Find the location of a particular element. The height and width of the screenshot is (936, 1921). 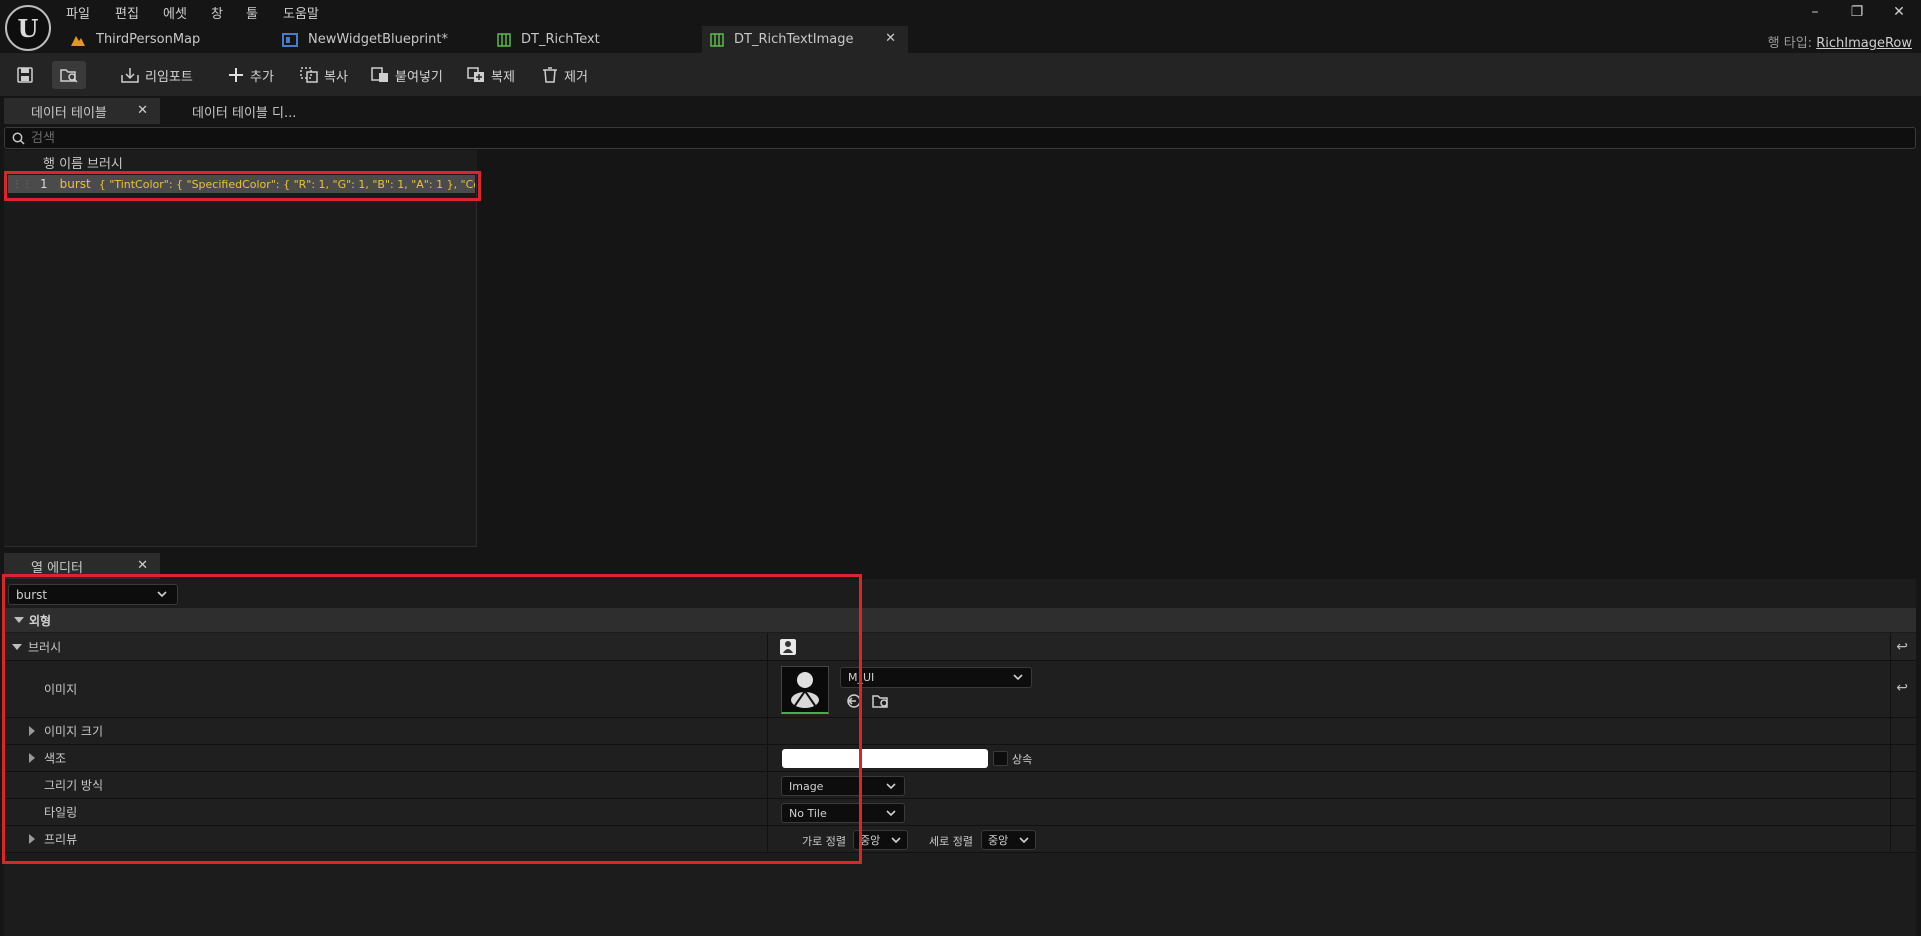

doc-tab-newwidgetblueprint: NewWidgetBlueprint* is located at coordinates (382, 39).